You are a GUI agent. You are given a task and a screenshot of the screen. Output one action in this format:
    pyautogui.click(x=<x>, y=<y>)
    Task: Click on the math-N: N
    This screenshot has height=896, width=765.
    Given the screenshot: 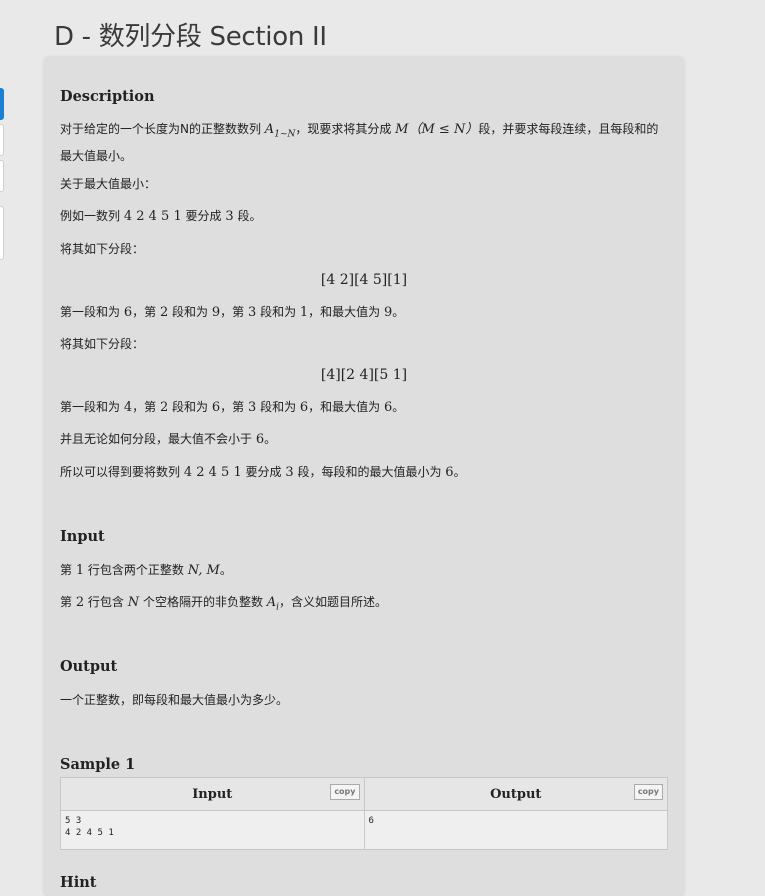 What is the action you would take?
    pyautogui.click(x=133, y=602)
    